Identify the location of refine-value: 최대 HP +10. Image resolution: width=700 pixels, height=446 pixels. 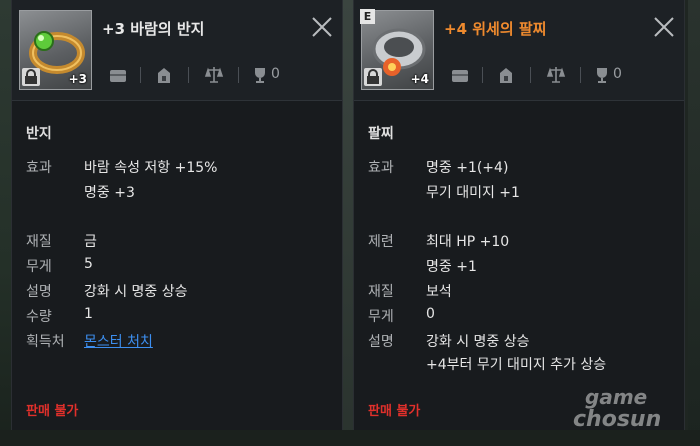
(468, 242).